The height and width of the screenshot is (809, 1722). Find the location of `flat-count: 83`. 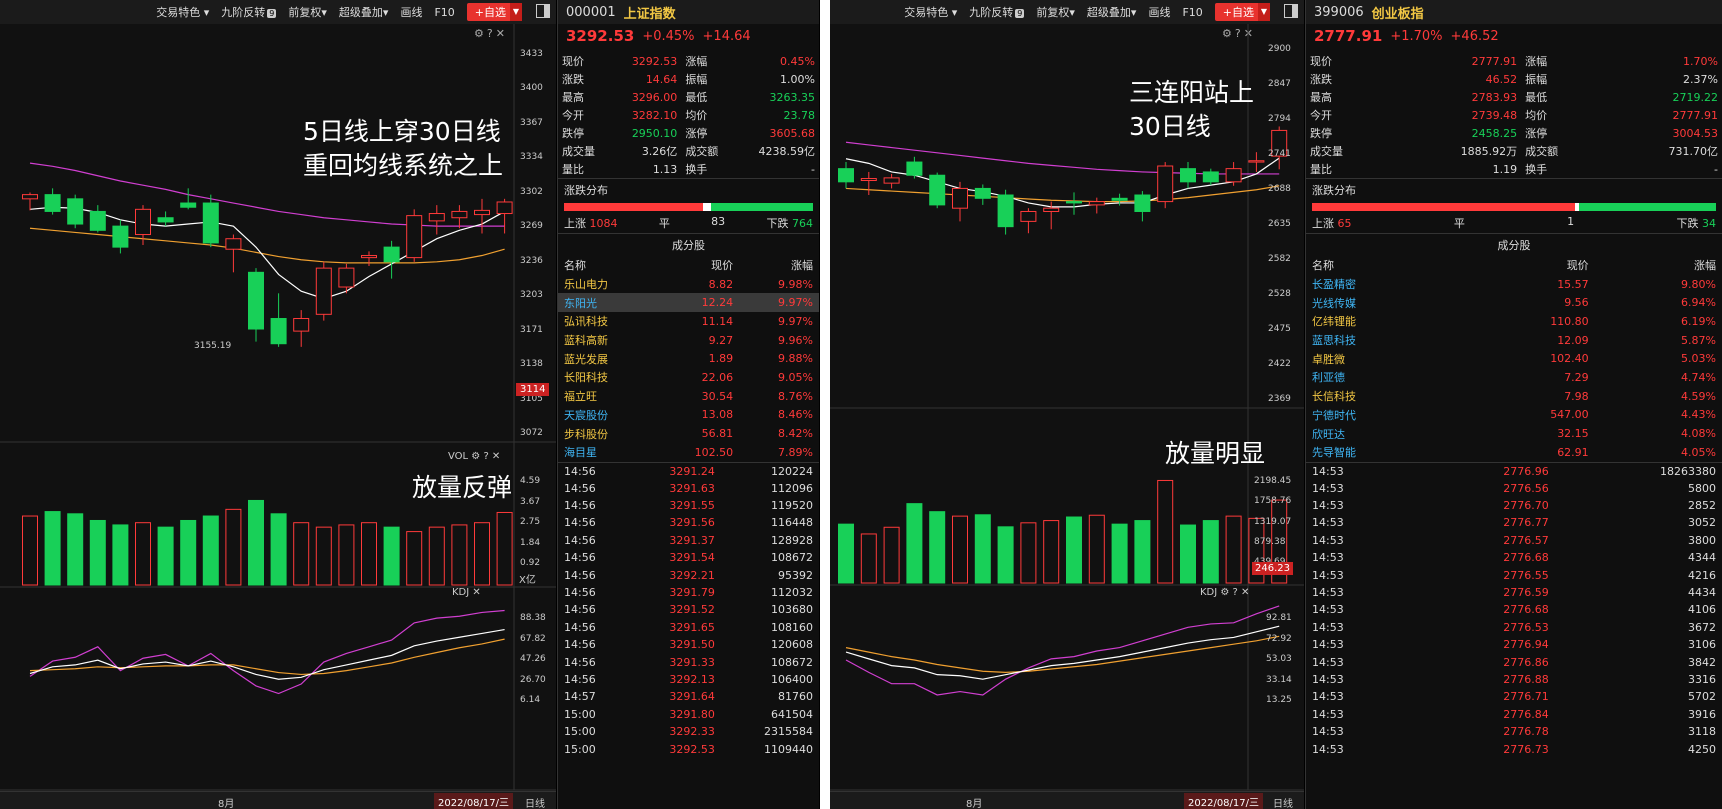

flat-count: 83 is located at coordinates (718, 221).